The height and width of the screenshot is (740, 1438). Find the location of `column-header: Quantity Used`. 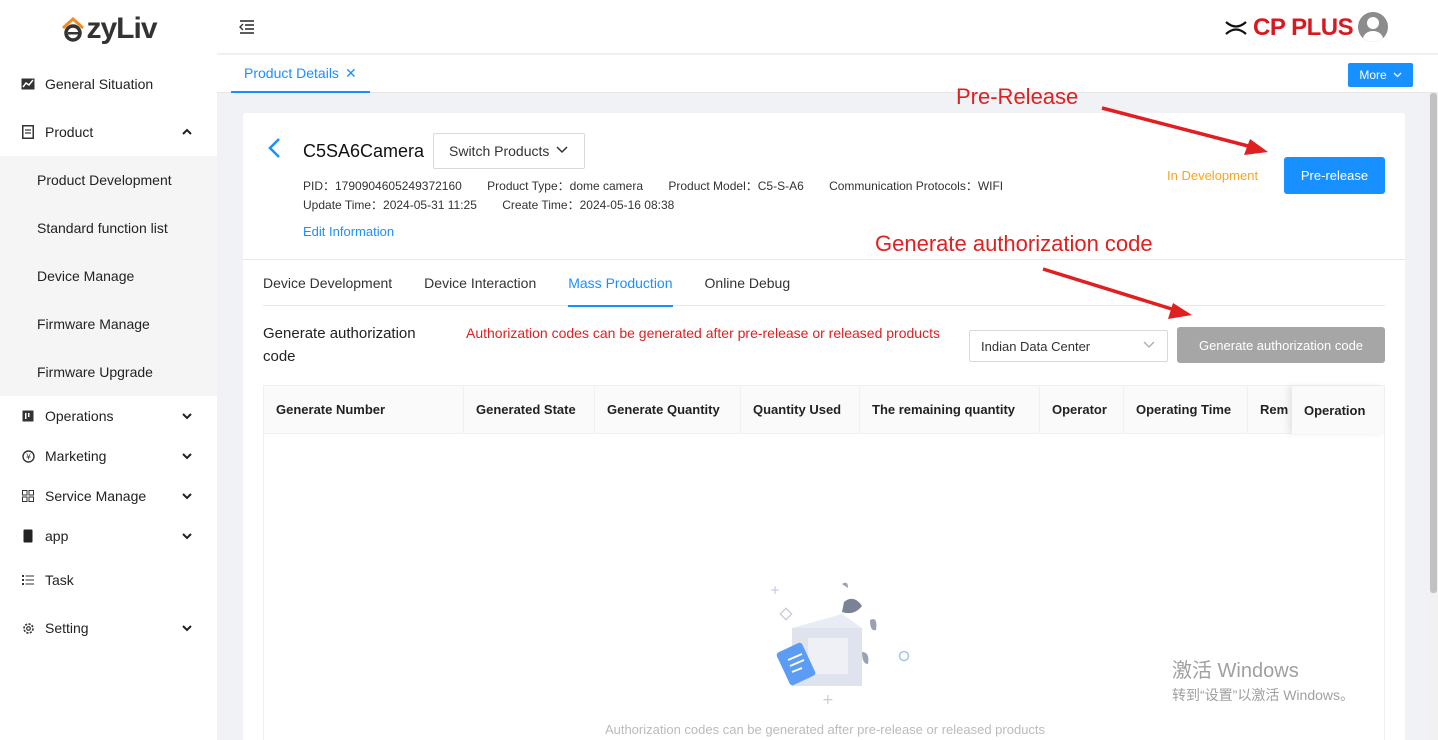

column-header: Quantity Used is located at coordinates (800, 409).